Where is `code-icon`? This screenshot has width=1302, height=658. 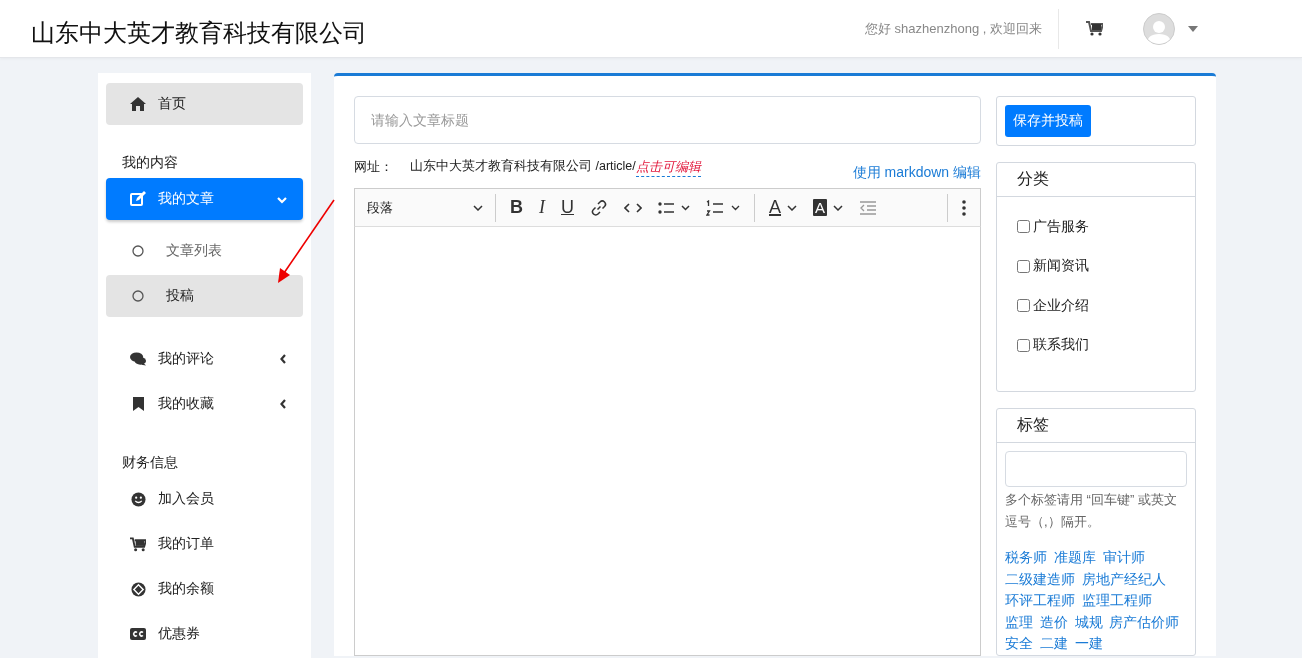 code-icon is located at coordinates (633, 207).